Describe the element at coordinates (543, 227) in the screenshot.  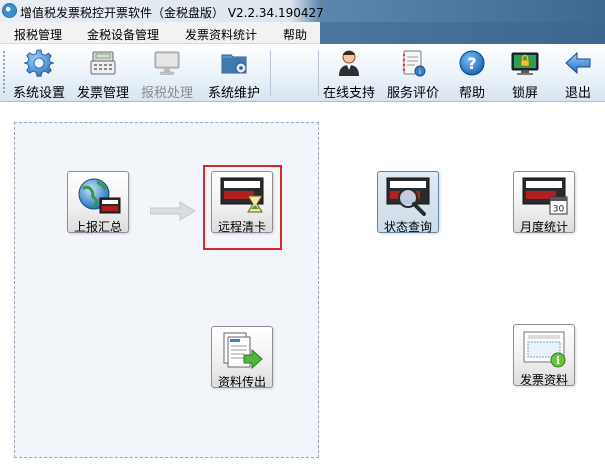
I see `monthly-statistics-label: 月度统计` at that location.